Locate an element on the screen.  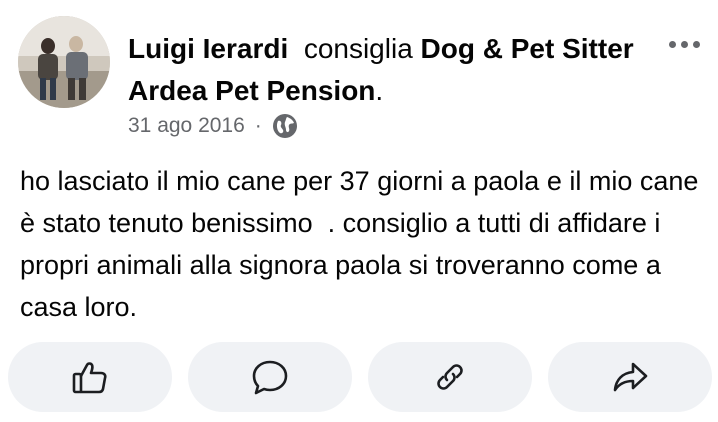
speech-bubble-icon is located at coordinates (270, 377).